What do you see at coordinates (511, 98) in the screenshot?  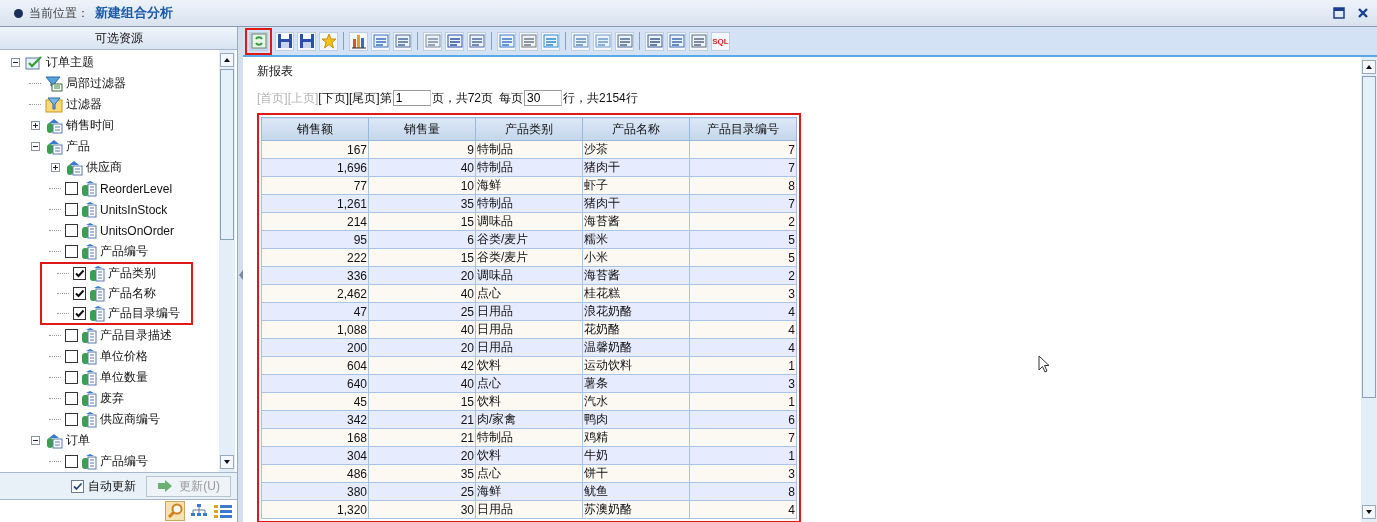 I see `pager-text: 每页` at bounding box center [511, 98].